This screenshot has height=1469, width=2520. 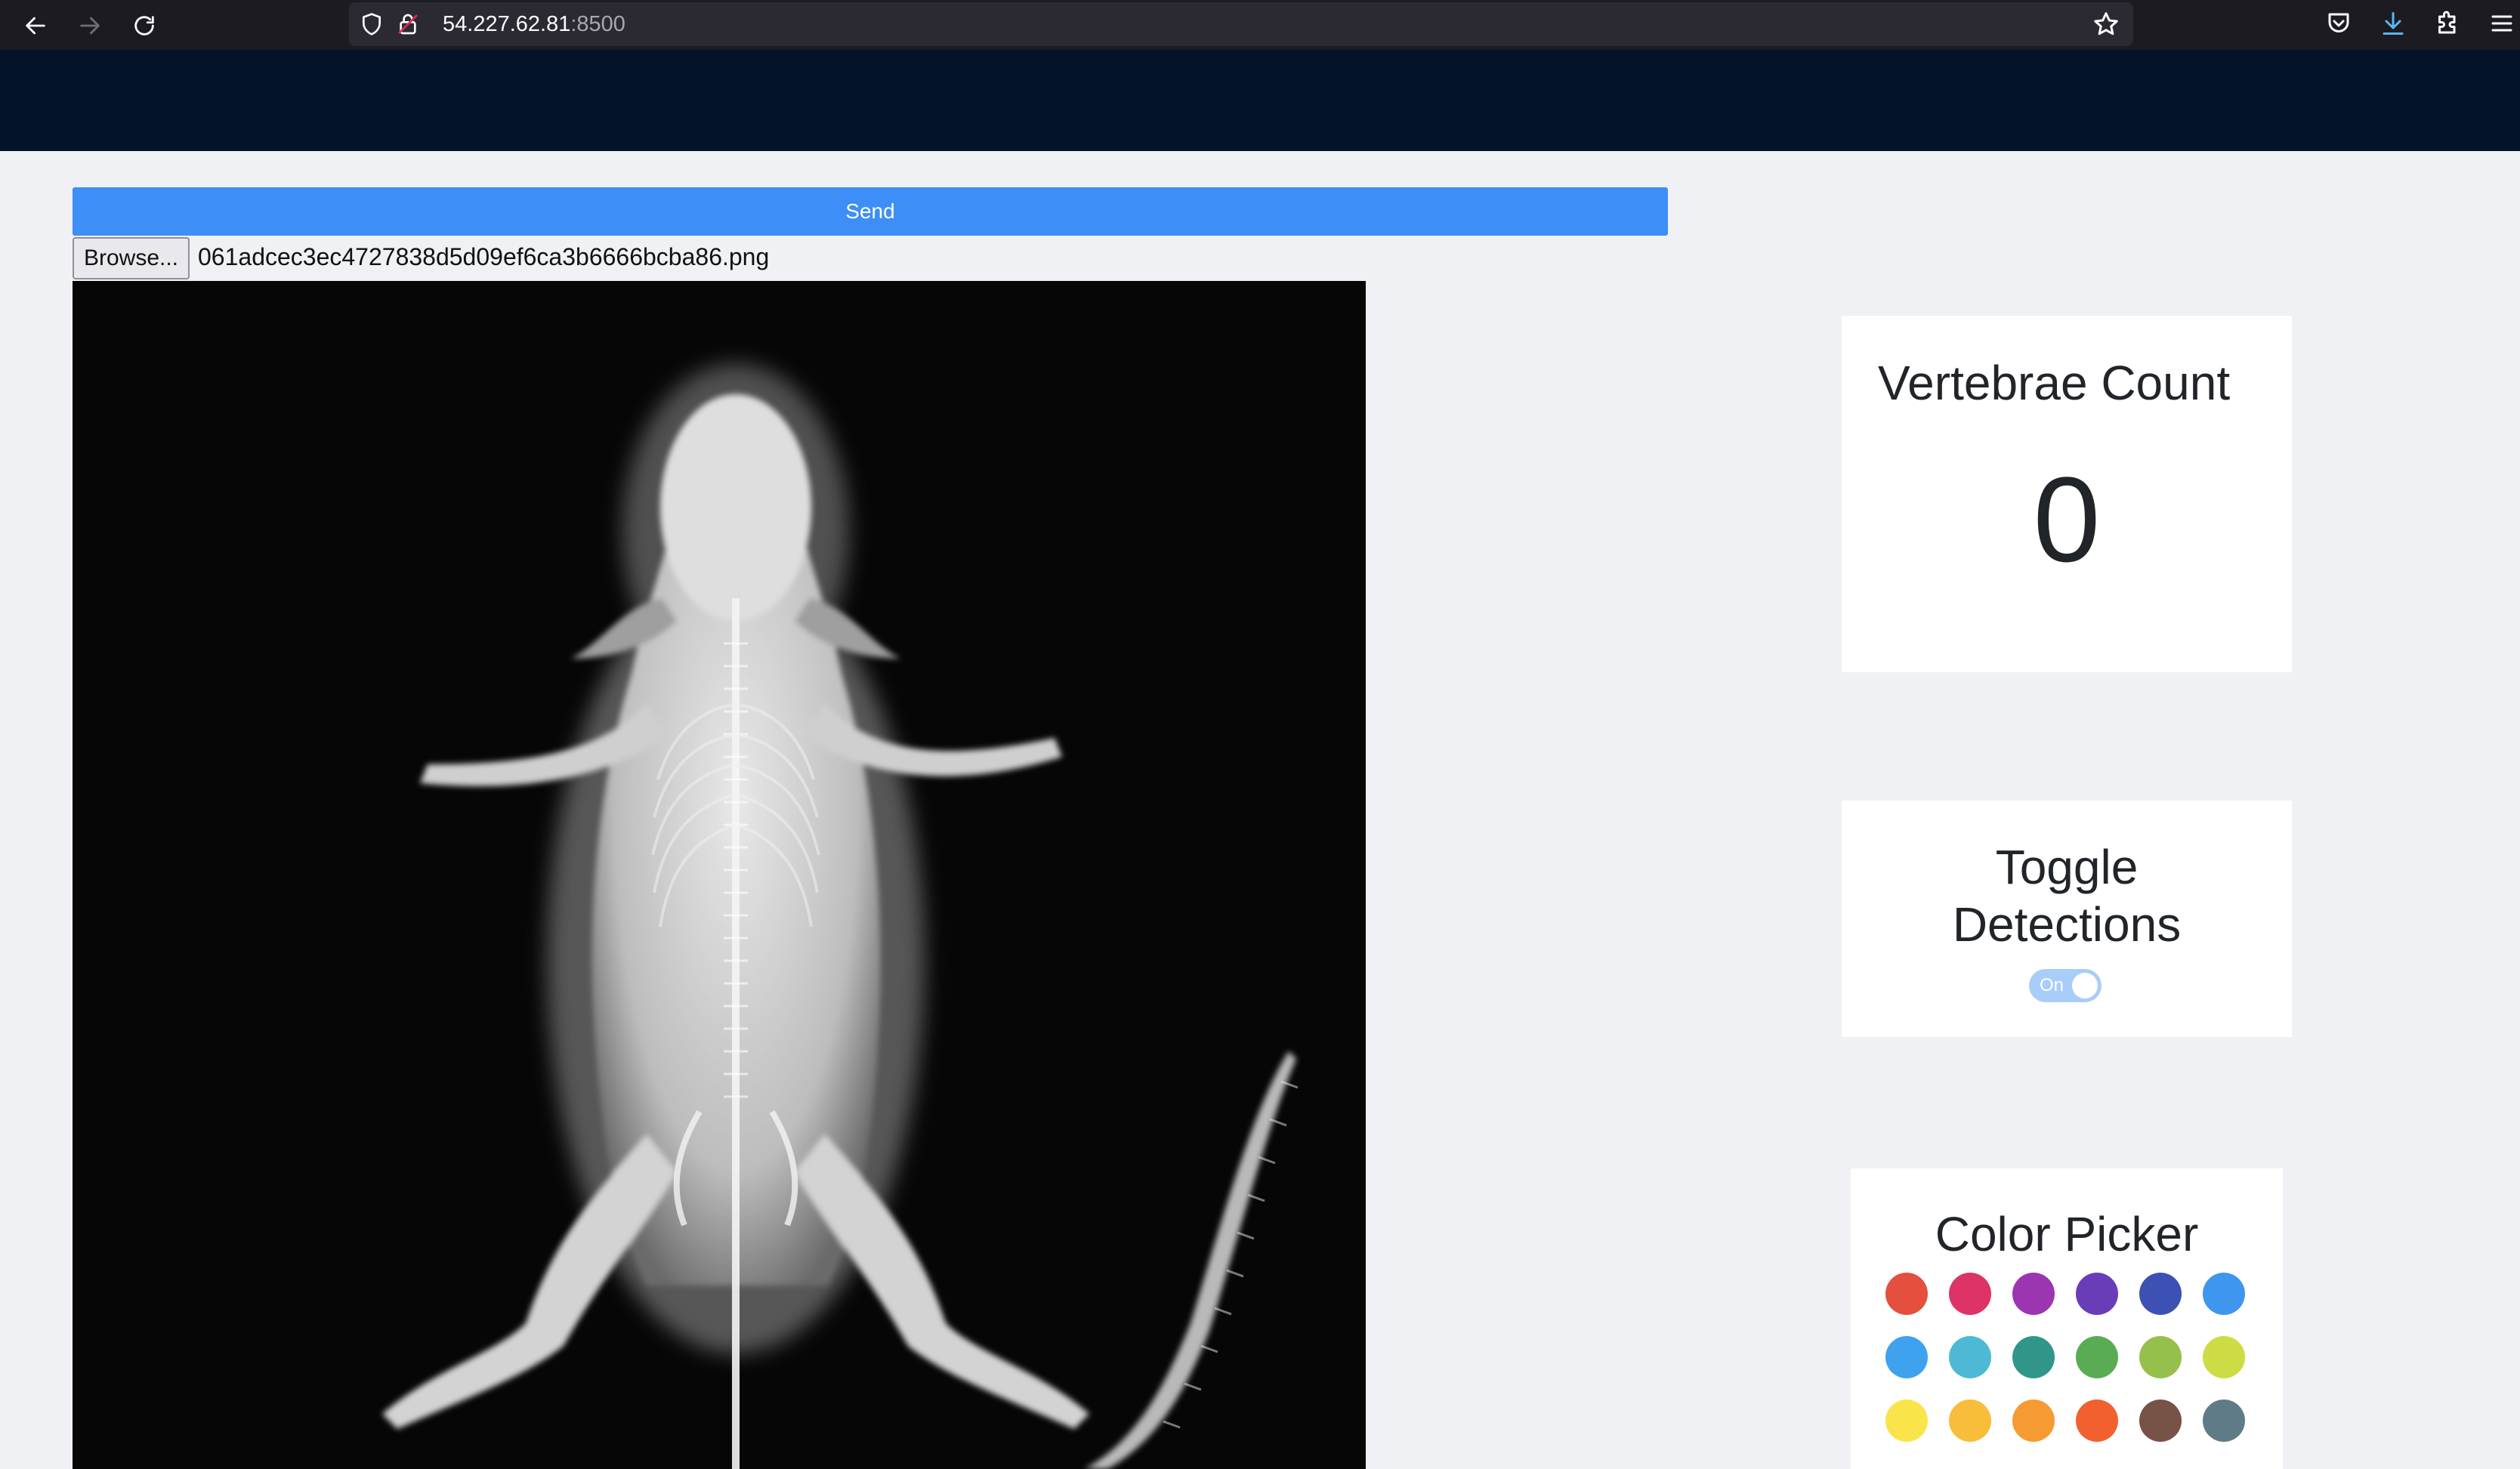 I want to click on back-button, so click(x=35, y=26).